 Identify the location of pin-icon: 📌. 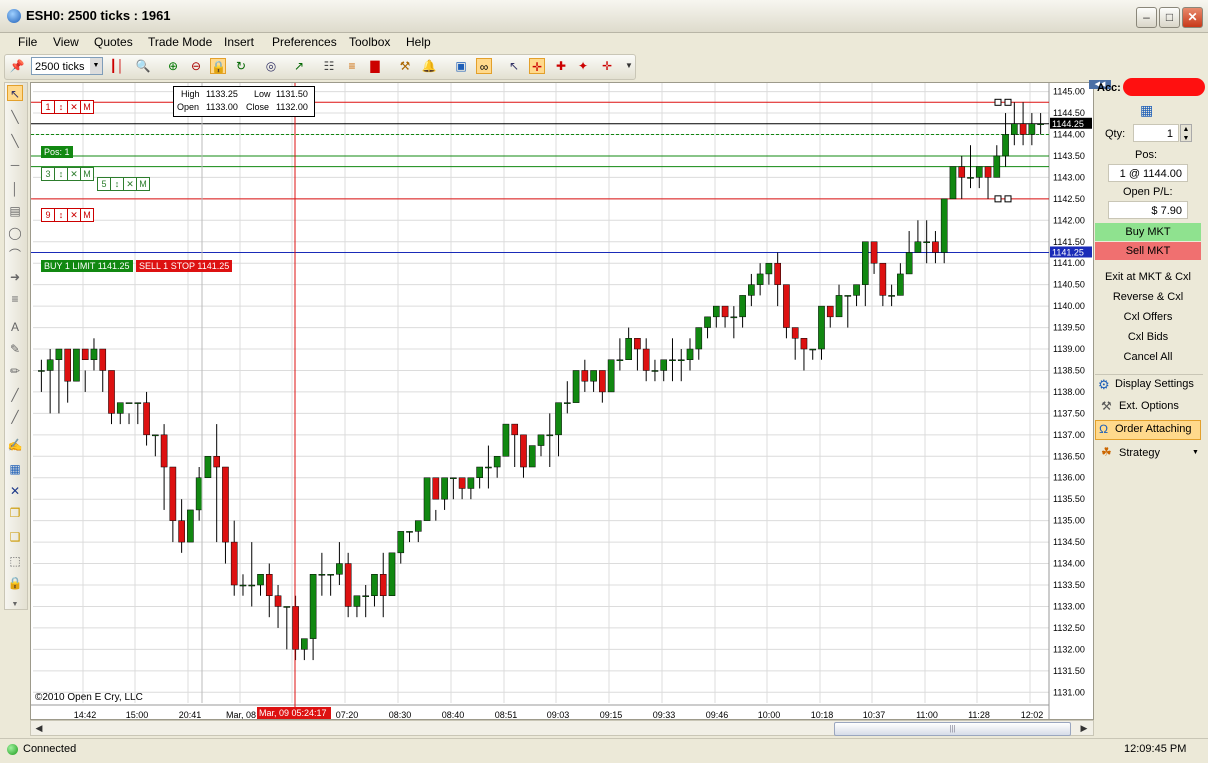
(17, 66).